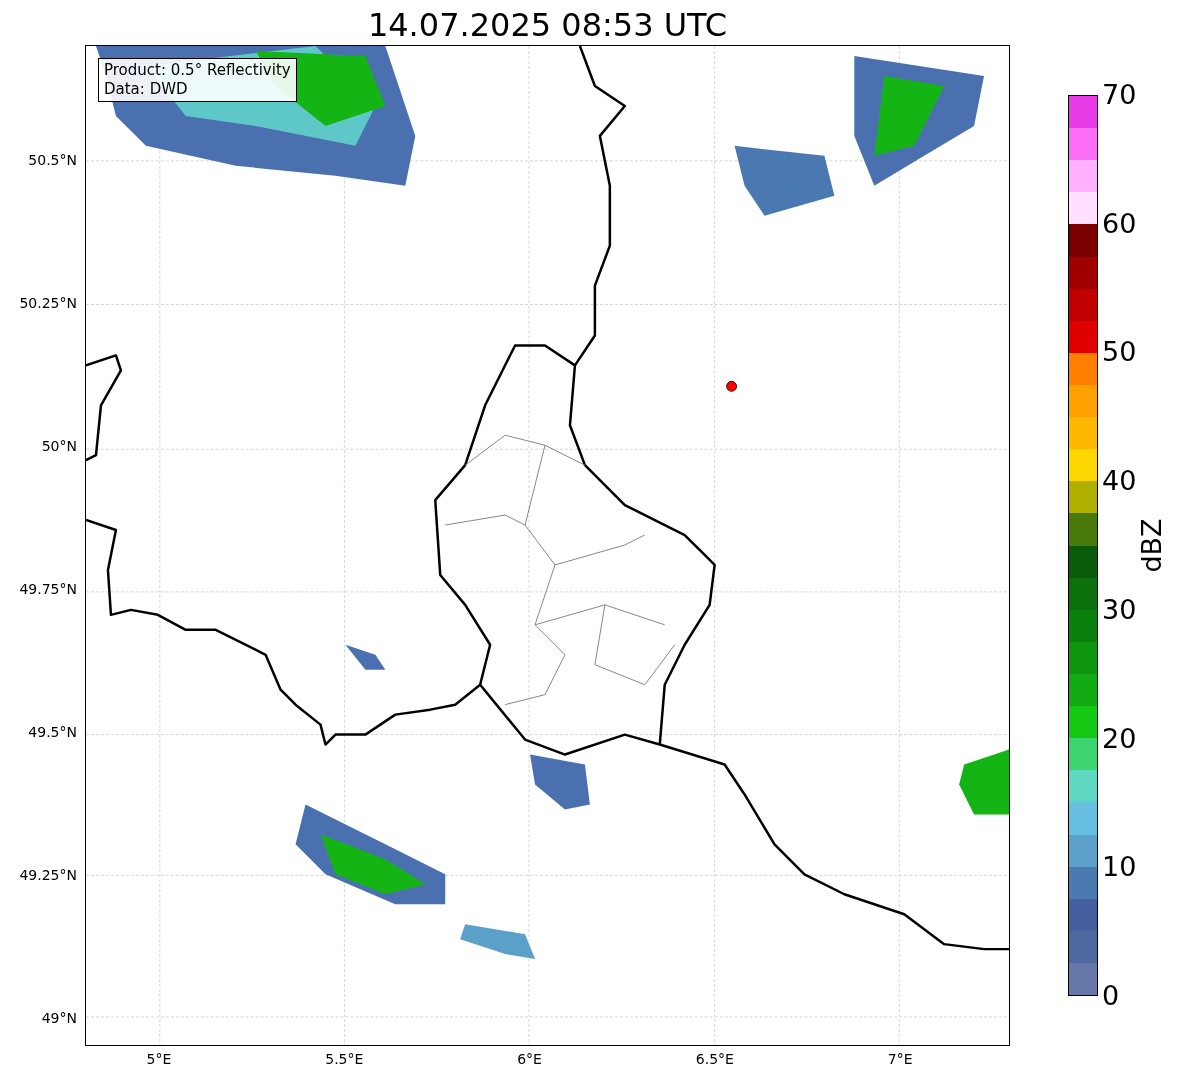 This screenshot has height=1081, width=1202. I want to click on axis-tick-label: 6°E, so click(529, 1059).